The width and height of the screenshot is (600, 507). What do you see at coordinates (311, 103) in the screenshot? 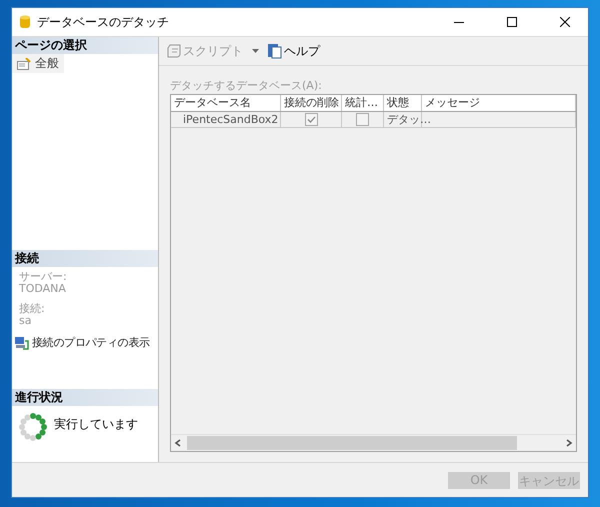
I see `column-header: 接続の削除` at bounding box center [311, 103].